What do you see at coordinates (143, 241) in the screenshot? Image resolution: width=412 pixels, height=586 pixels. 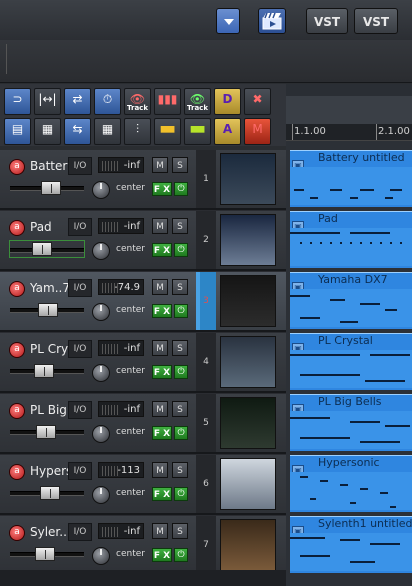 I see `track-row: a Pad I/O -inf M Scenter F X ⏻ 2` at bounding box center [143, 241].